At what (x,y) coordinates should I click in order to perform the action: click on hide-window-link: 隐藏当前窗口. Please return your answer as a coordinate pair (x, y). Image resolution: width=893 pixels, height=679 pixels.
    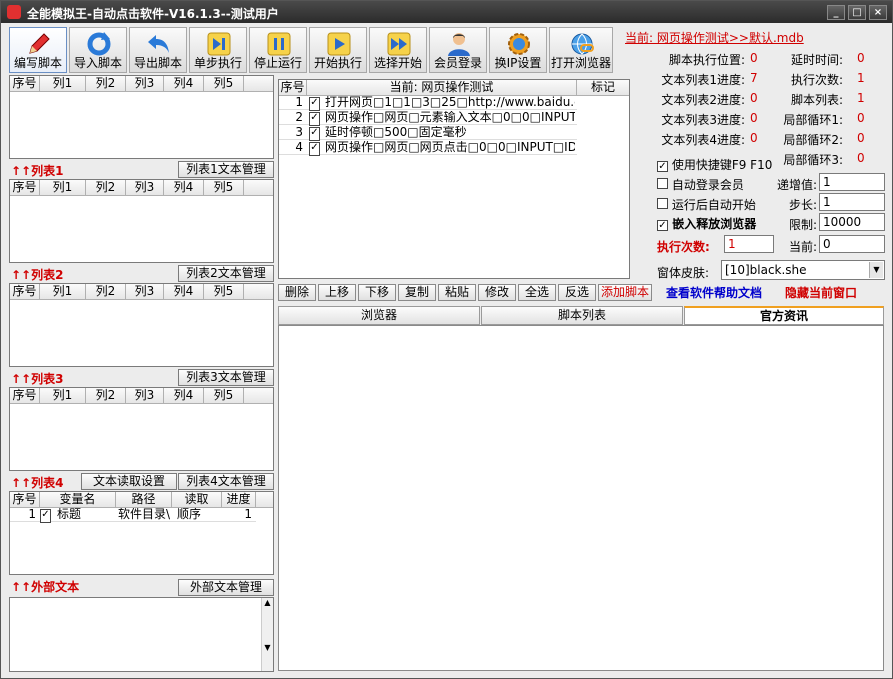
    Looking at the image, I should click on (821, 292).